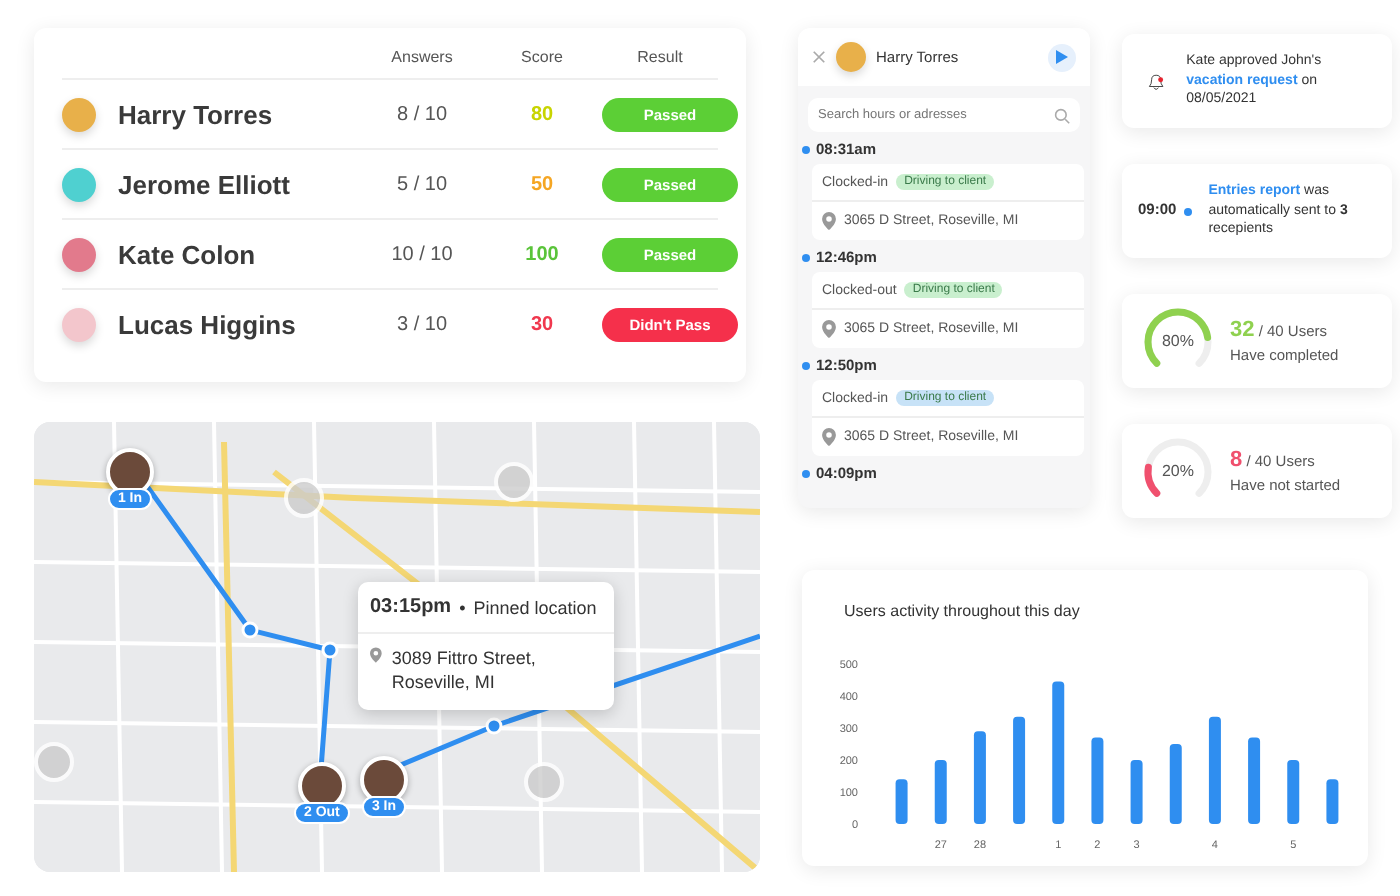 This screenshot has width=1400, height=896. I want to click on play-button, so click(1062, 57).